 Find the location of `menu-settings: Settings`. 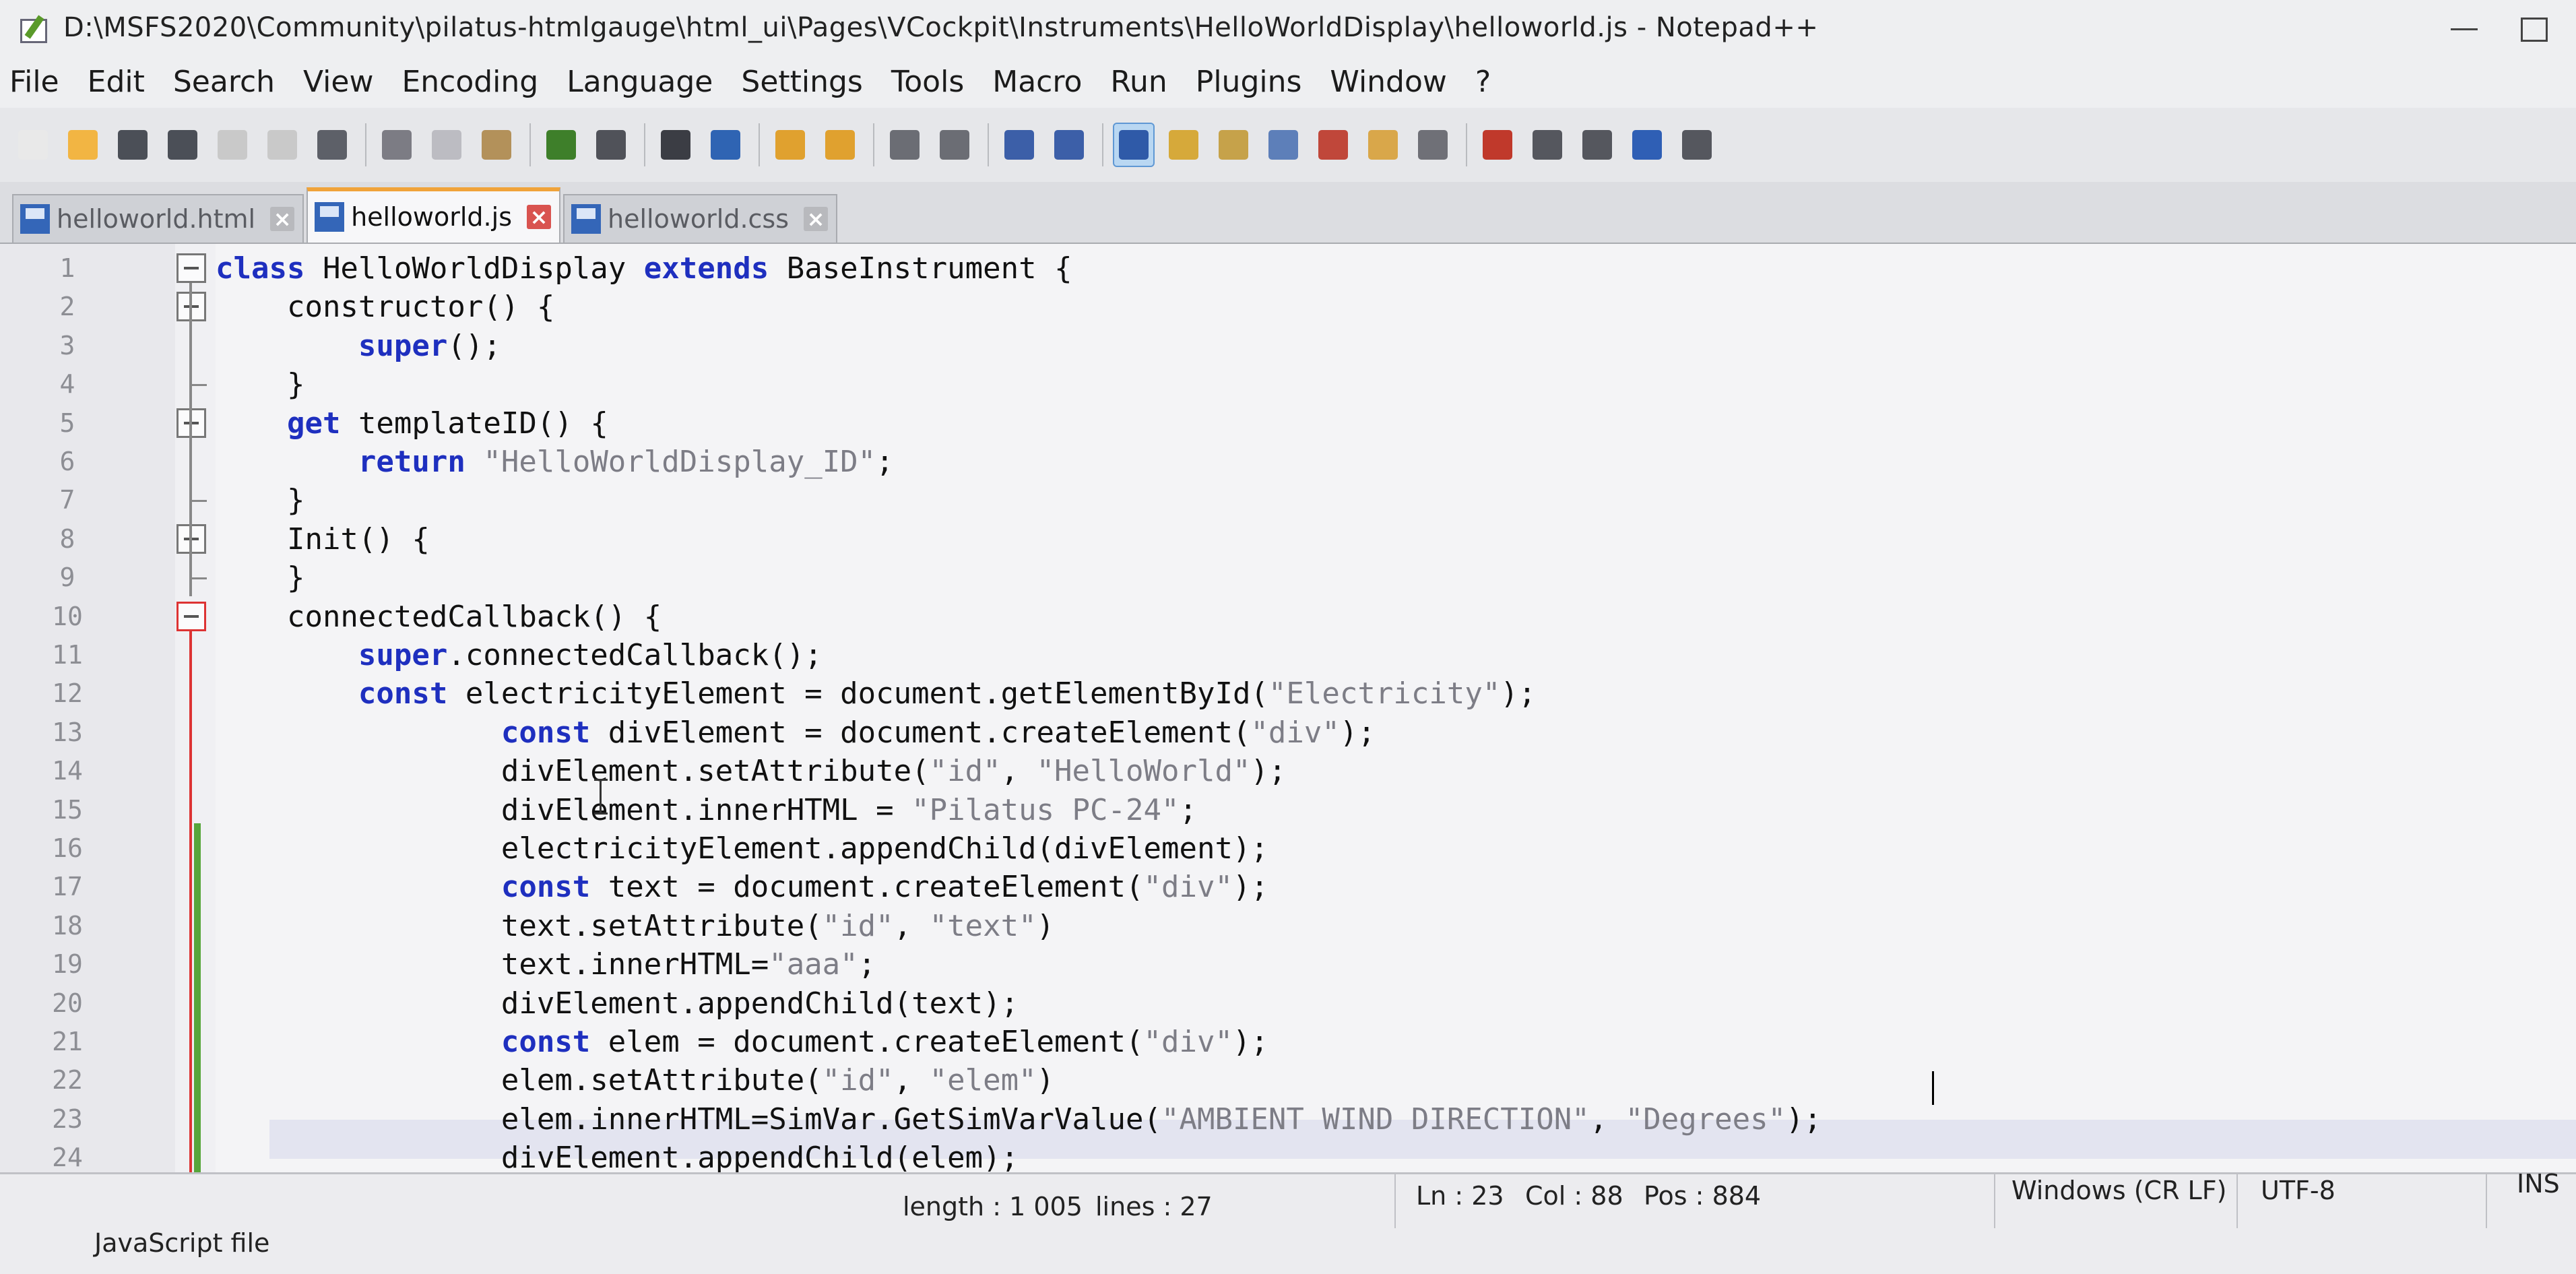

menu-settings: Settings is located at coordinates (802, 82).